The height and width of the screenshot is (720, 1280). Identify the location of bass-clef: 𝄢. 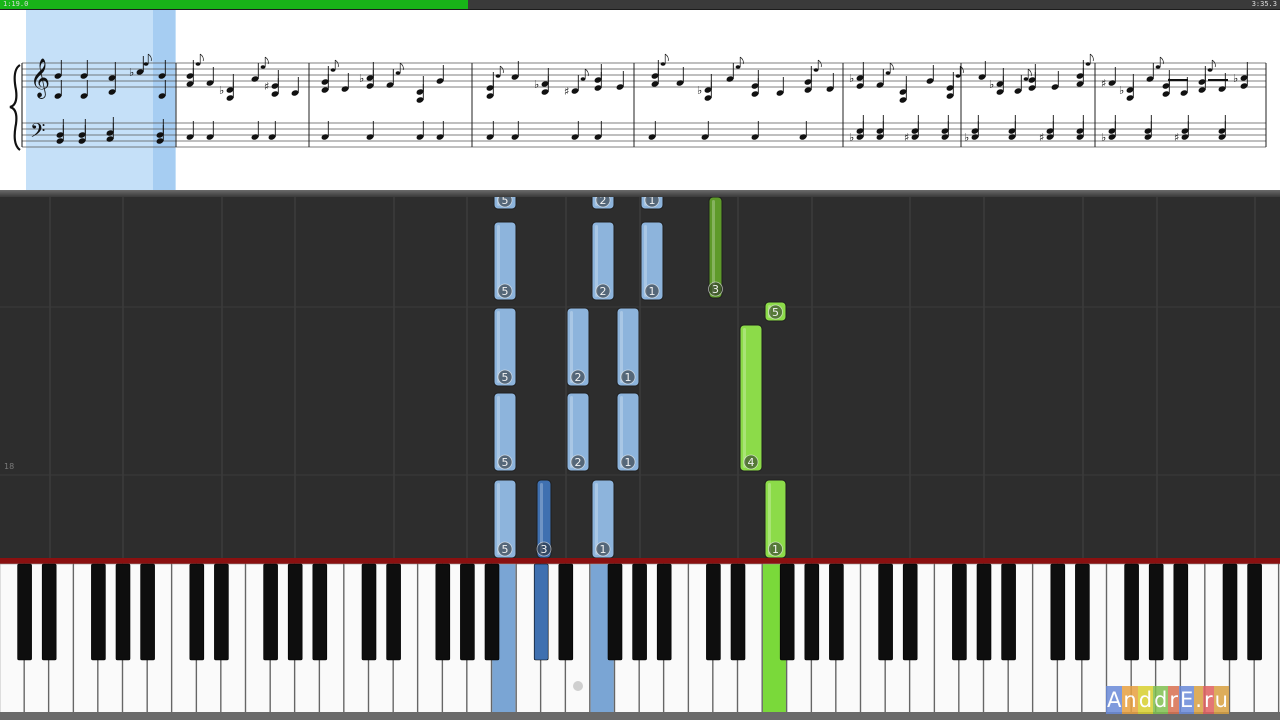
(37, 133).